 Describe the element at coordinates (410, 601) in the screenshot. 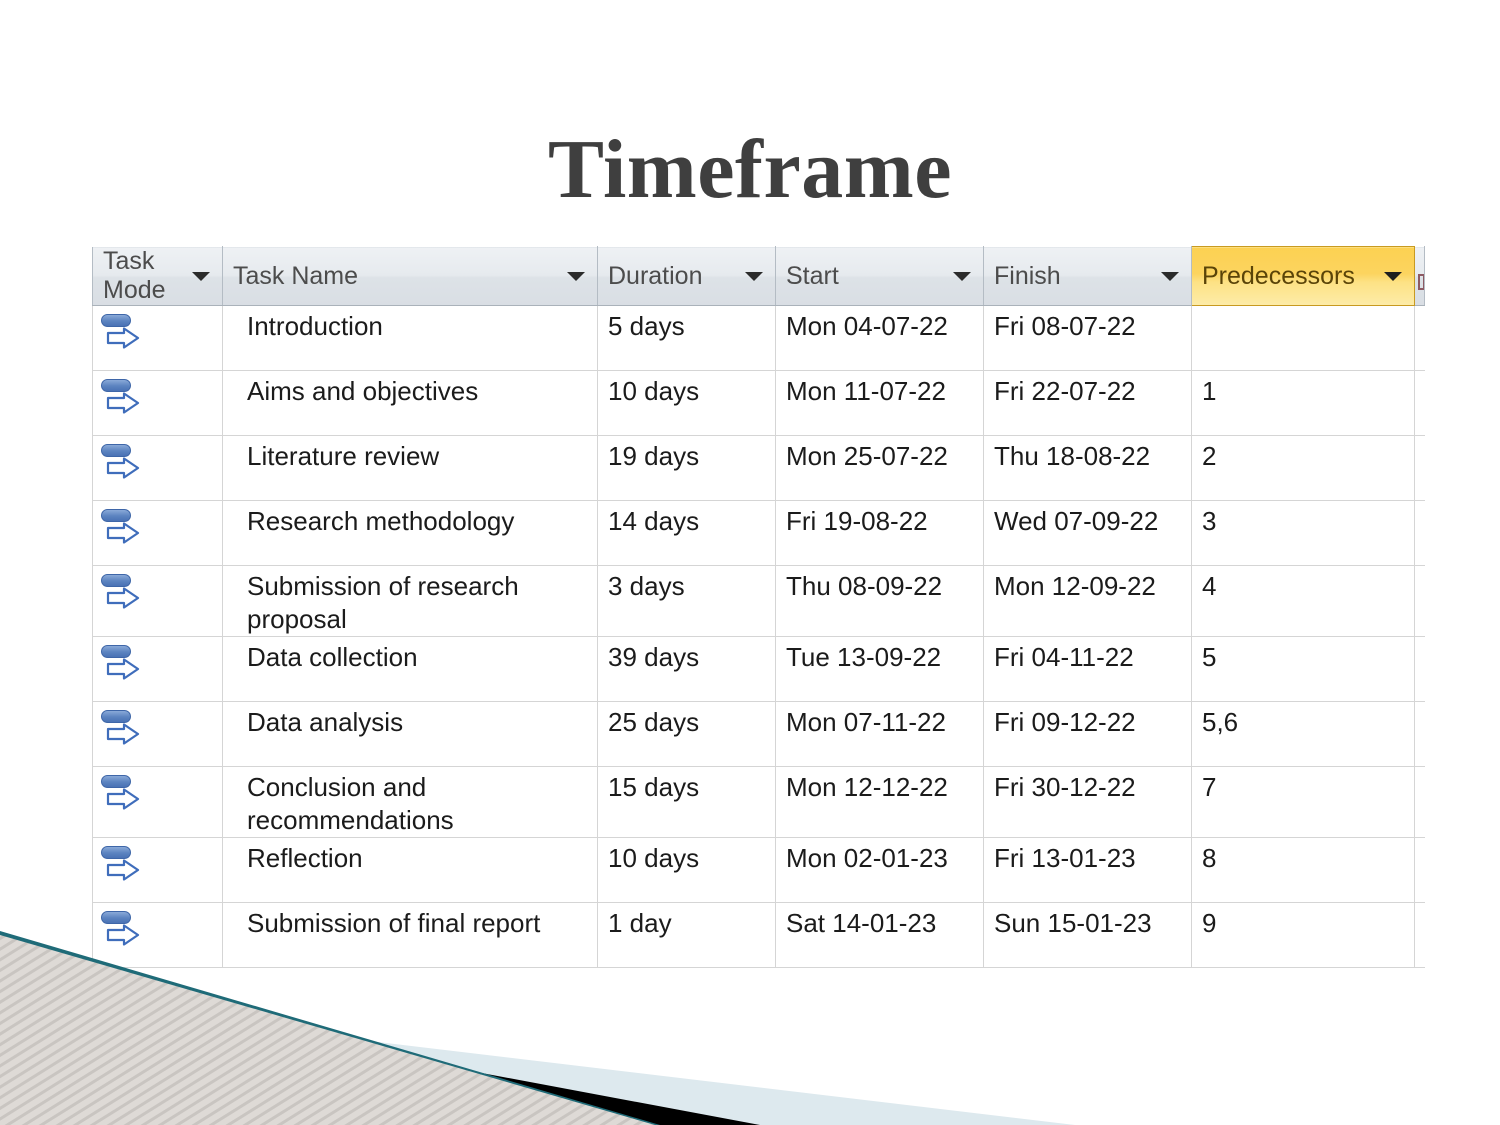

I see `cell-task-name: Submission of research proposal` at that location.